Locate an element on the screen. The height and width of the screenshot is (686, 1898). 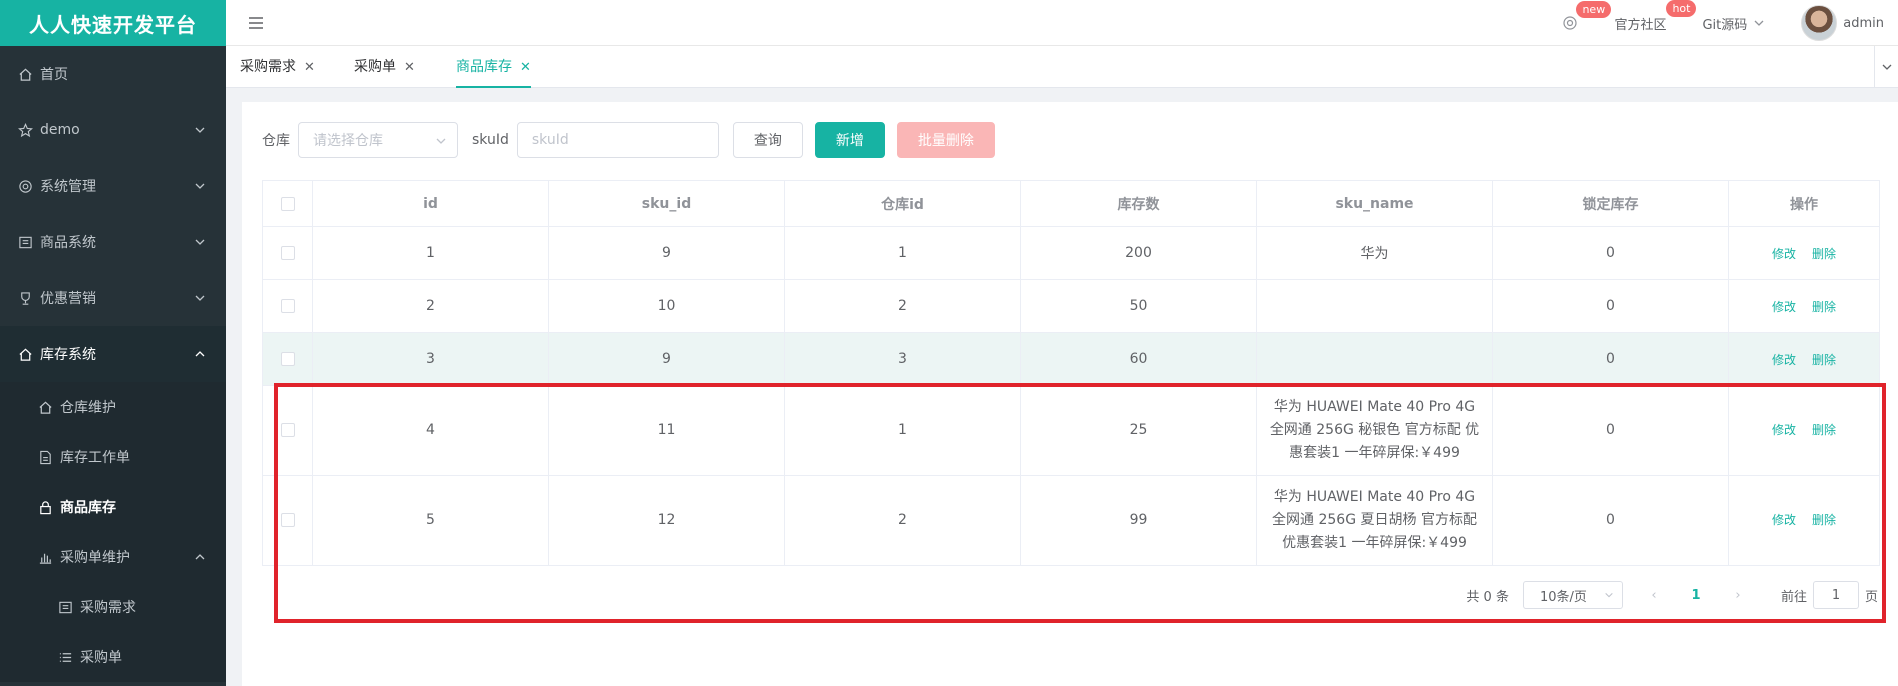
git-dropdown: Git源码 is located at coordinates (1733, 23).